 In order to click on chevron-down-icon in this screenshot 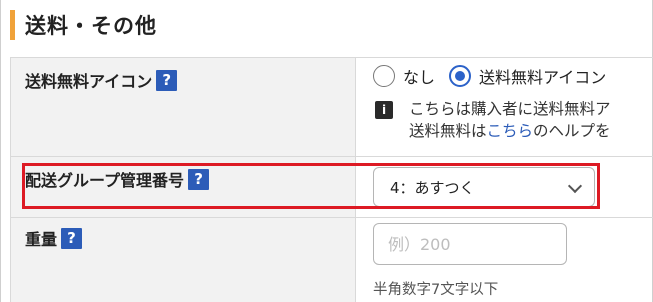, I will do `click(575, 186)`.